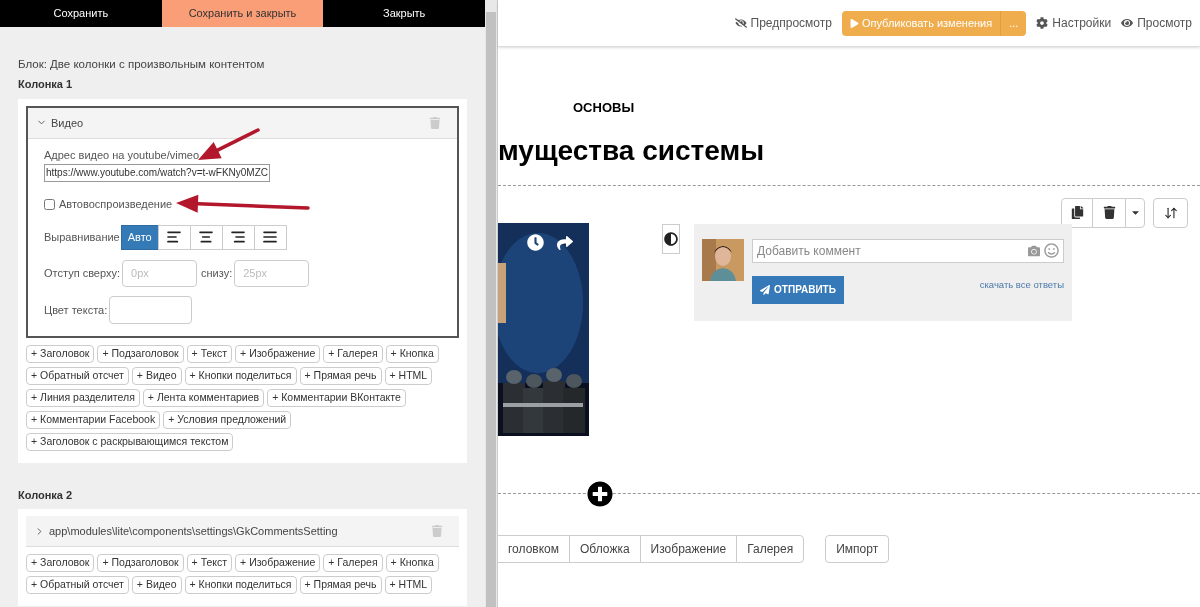 The width and height of the screenshot is (1200, 607). What do you see at coordinates (139, 237) in the screenshot?
I see `align-auto-button: Авто` at bounding box center [139, 237].